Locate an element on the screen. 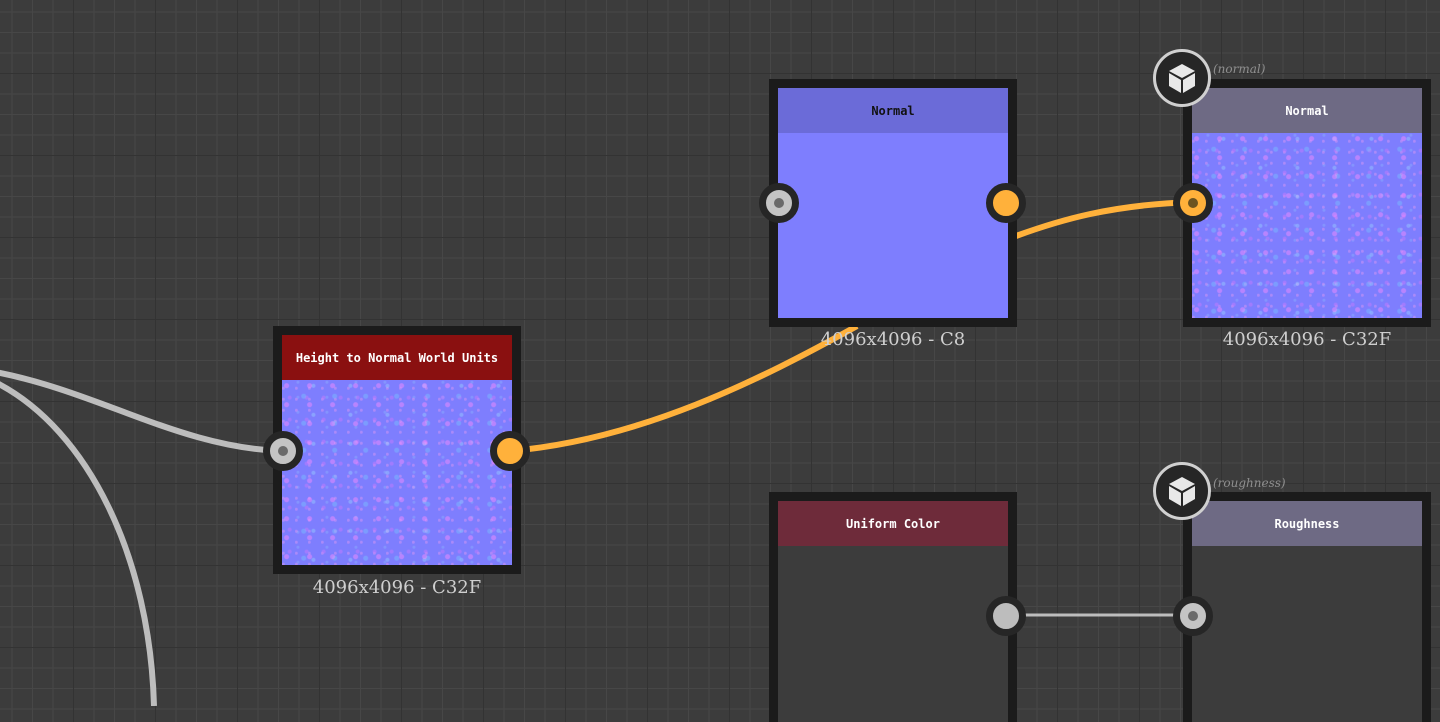  node-roughness-output: Roughness is located at coordinates (1307, 607).